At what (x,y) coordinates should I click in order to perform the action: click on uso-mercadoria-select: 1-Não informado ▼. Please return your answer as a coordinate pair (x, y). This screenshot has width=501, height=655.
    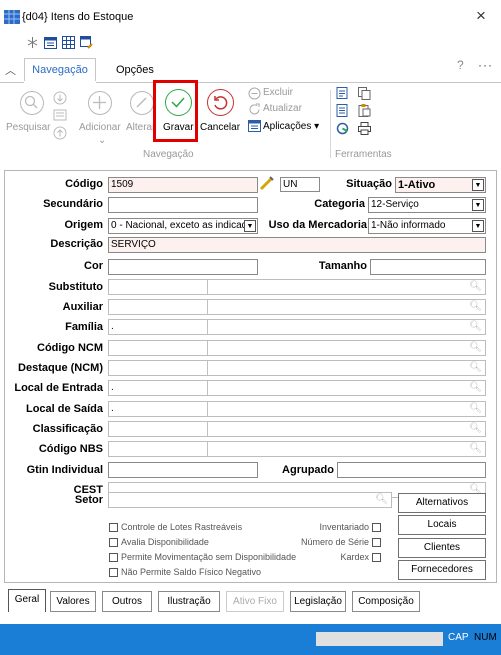
    Looking at the image, I should click on (427, 226).